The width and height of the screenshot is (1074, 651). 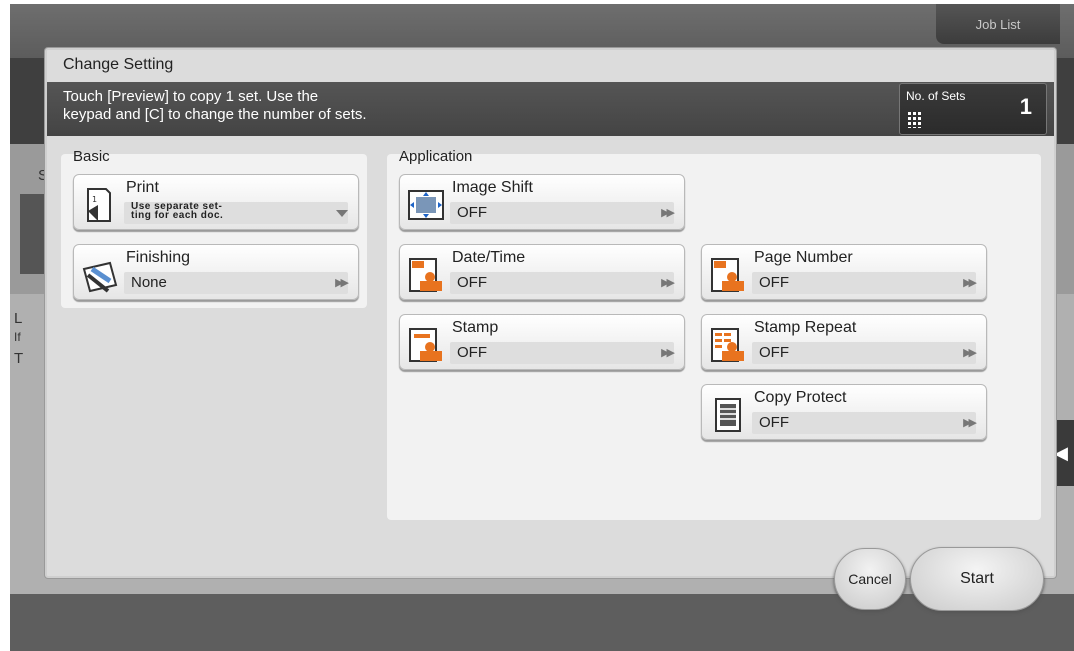 I want to click on stamp-value: OFF, so click(x=472, y=352).